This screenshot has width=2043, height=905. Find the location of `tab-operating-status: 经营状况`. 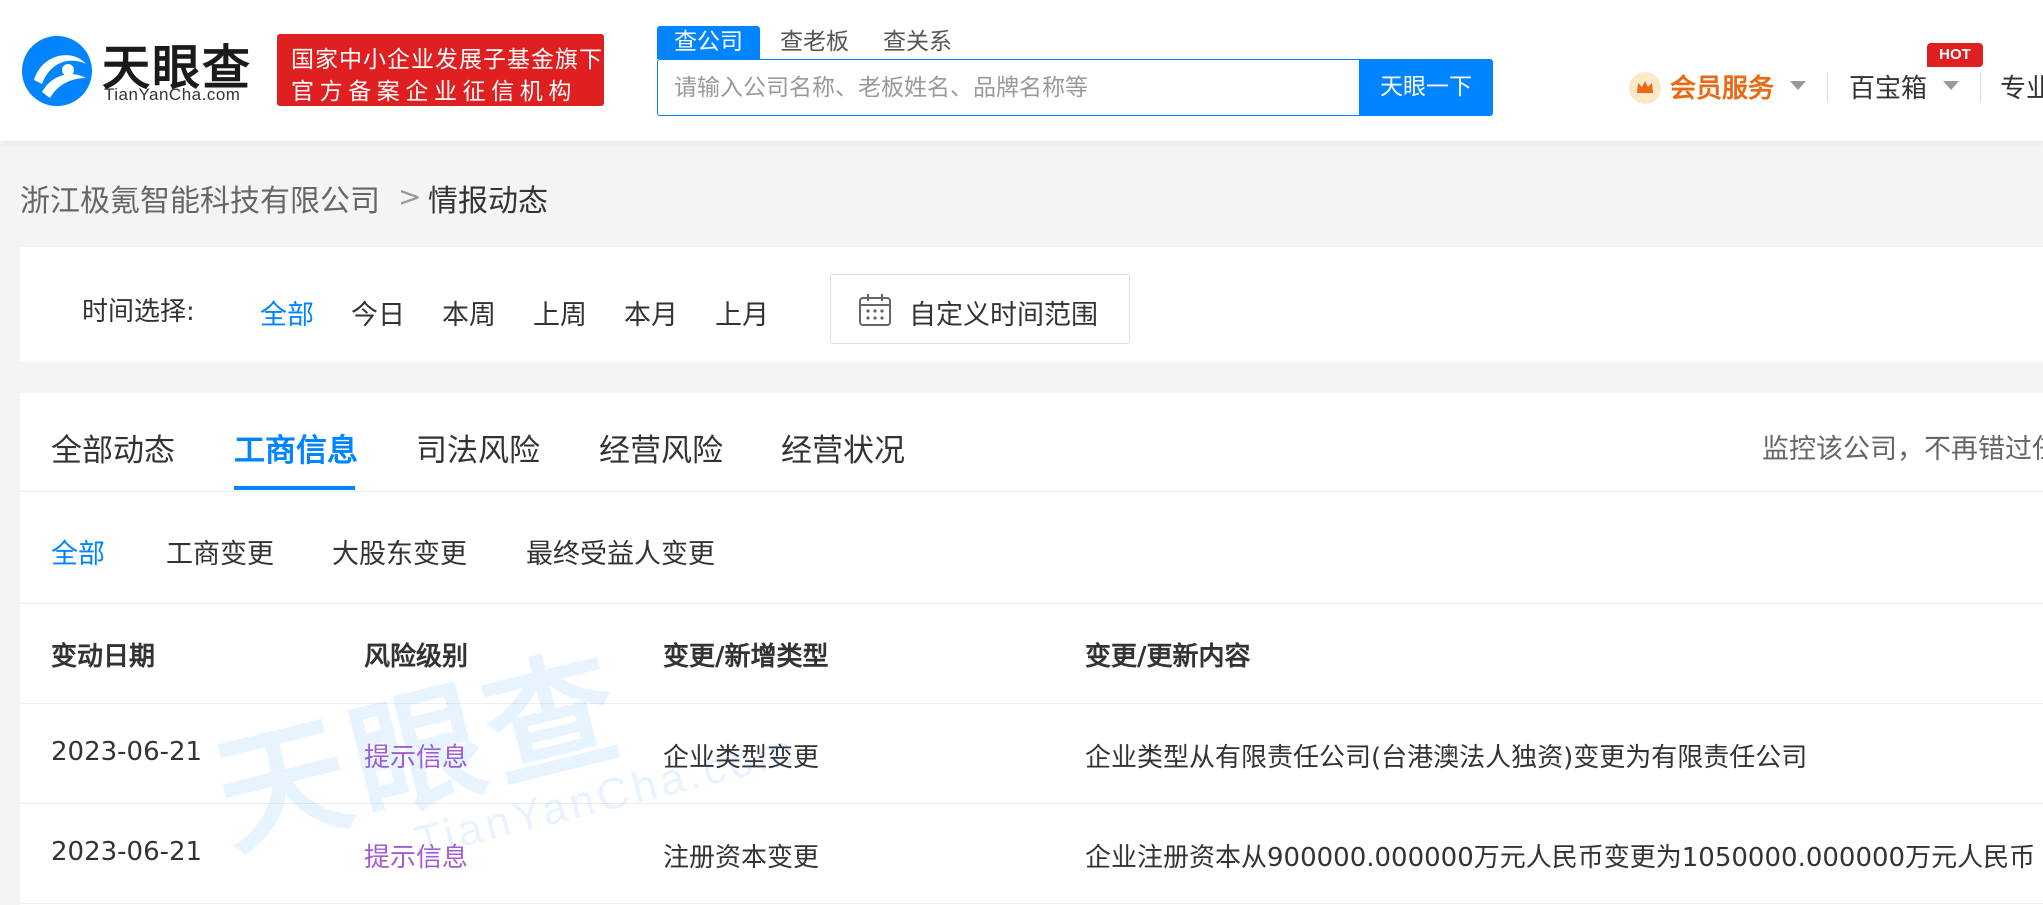

tab-operating-status: 经营状况 is located at coordinates (843, 447).